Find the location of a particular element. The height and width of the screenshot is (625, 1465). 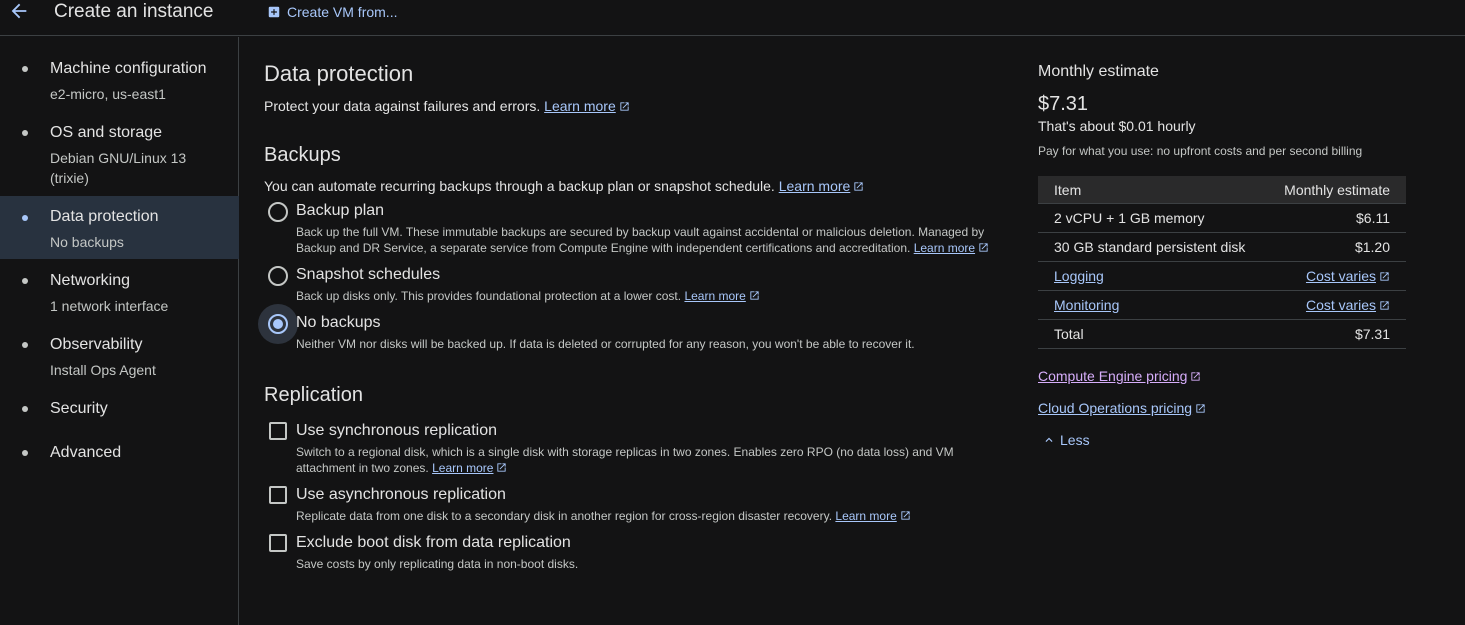

monitoring-link: Monitoring is located at coordinates (1086, 305).